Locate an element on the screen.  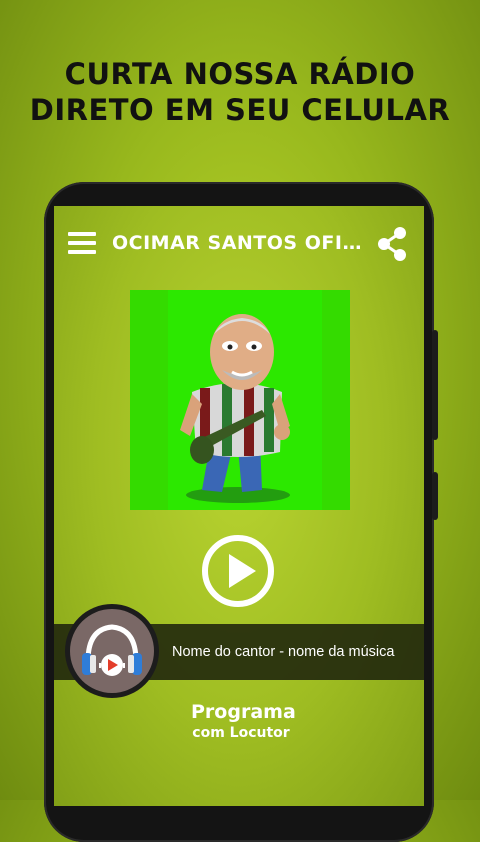
station-logo is located at coordinates (112, 651).